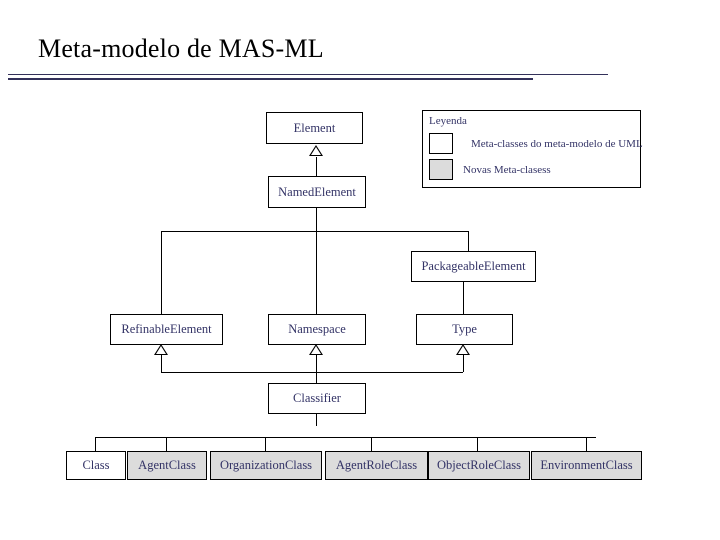 The image size is (720, 540). I want to click on class-node-label: Namespace, so click(317, 329).